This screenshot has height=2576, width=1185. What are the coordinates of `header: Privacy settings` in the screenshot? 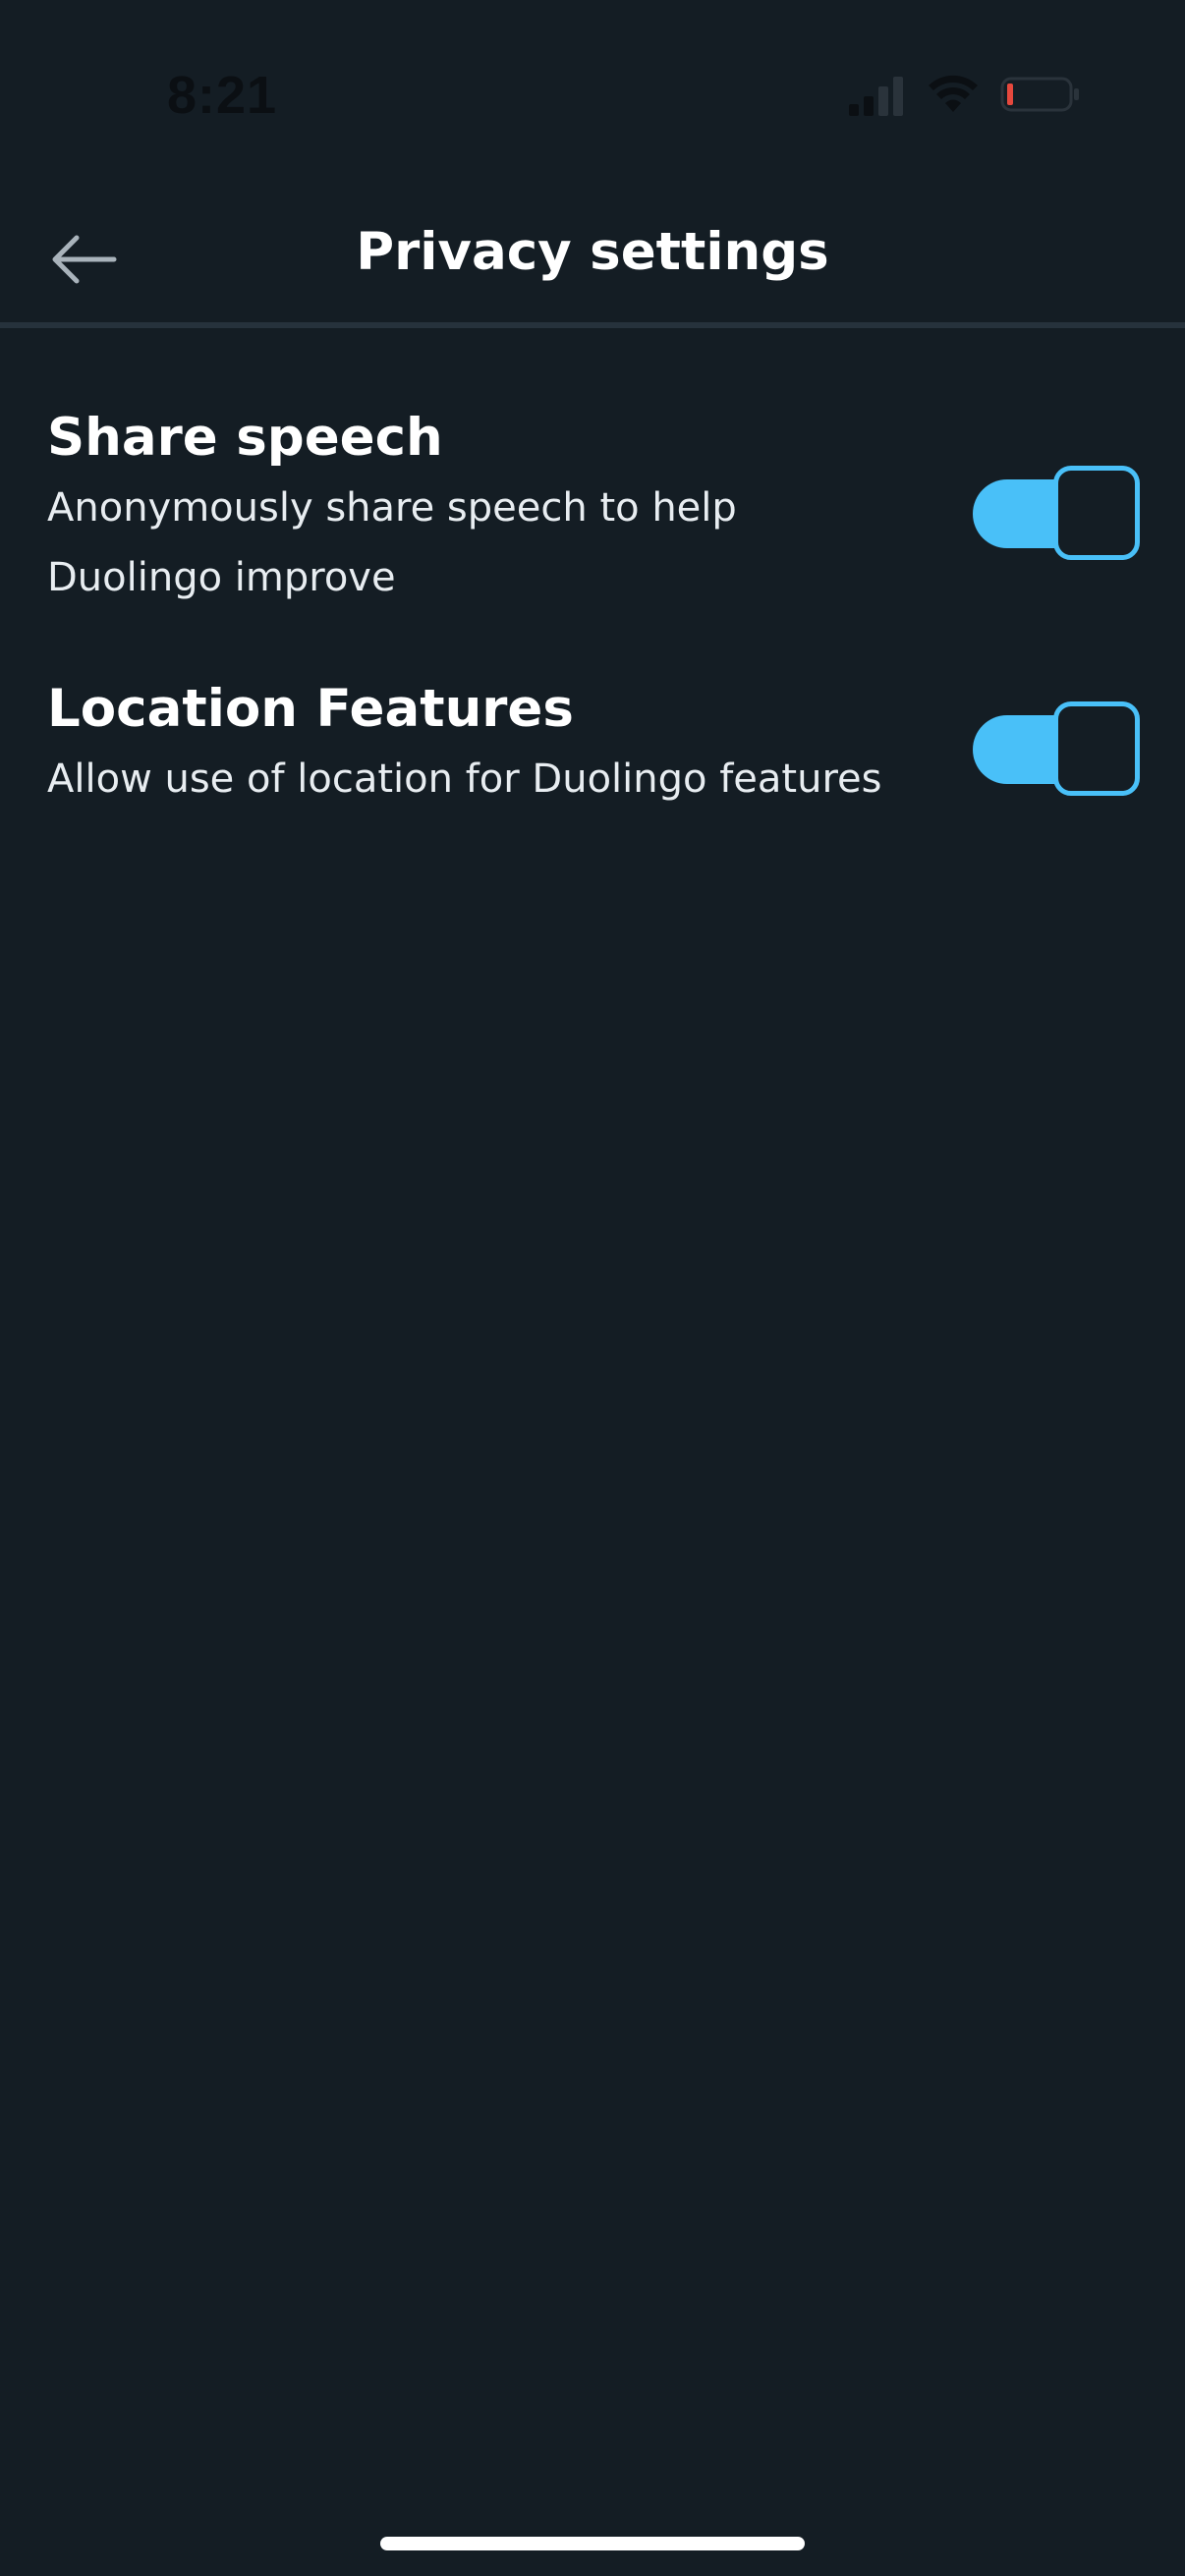 It's located at (592, 255).